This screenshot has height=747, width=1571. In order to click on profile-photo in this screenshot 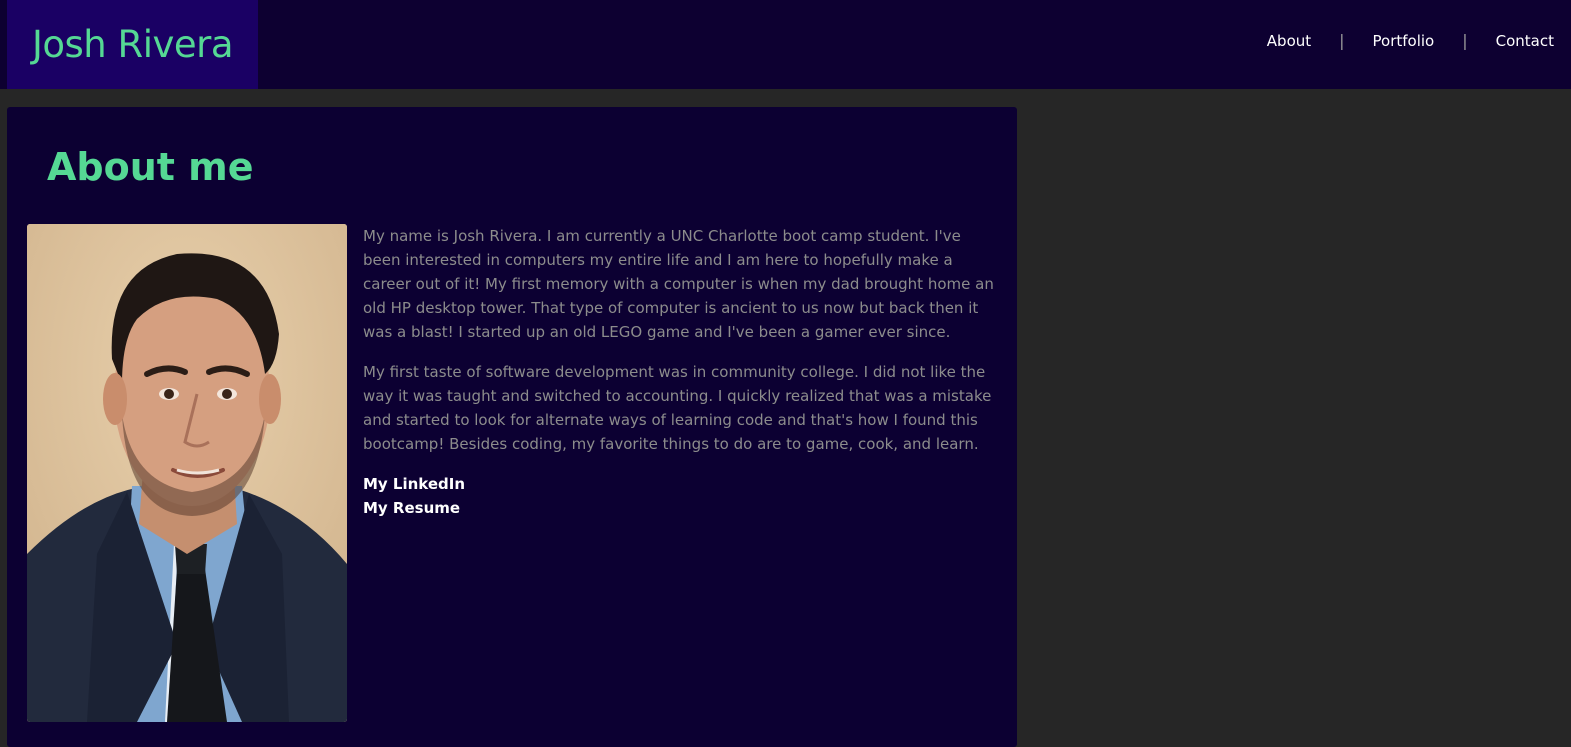, I will do `click(187, 473)`.